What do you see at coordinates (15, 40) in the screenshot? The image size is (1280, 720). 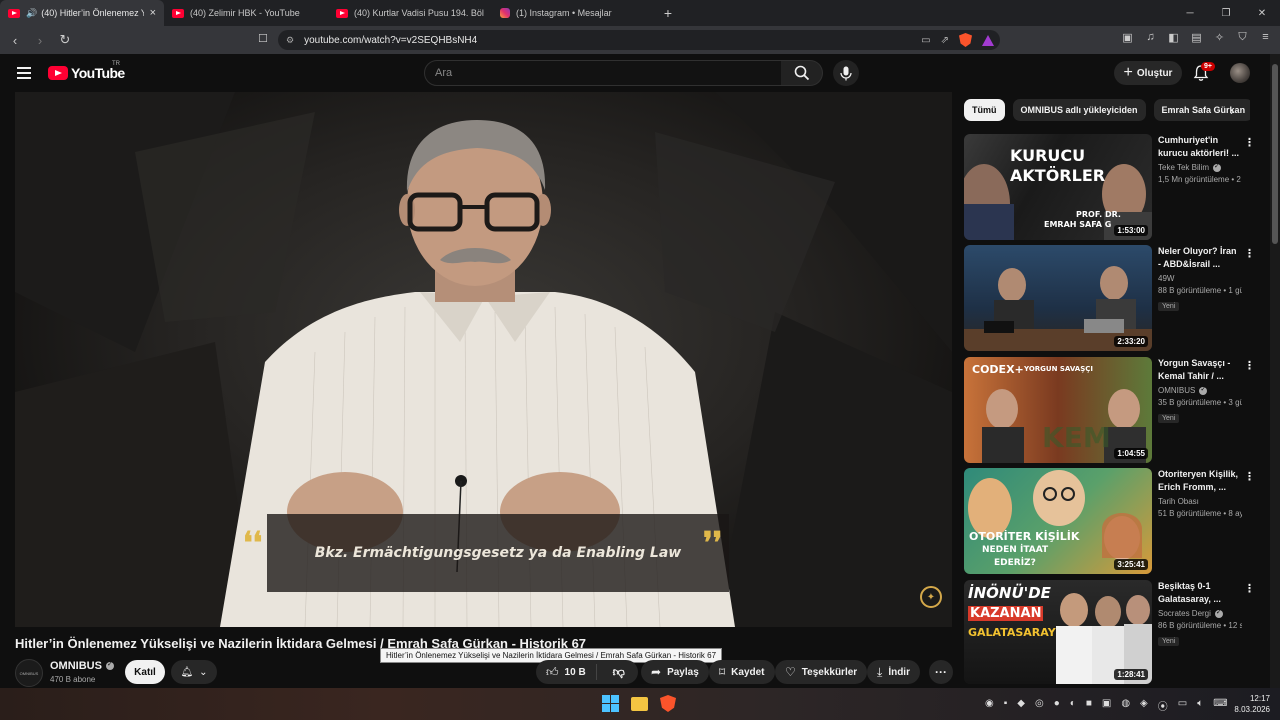 I see `back-icon: ‹` at bounding box center [15, 40].